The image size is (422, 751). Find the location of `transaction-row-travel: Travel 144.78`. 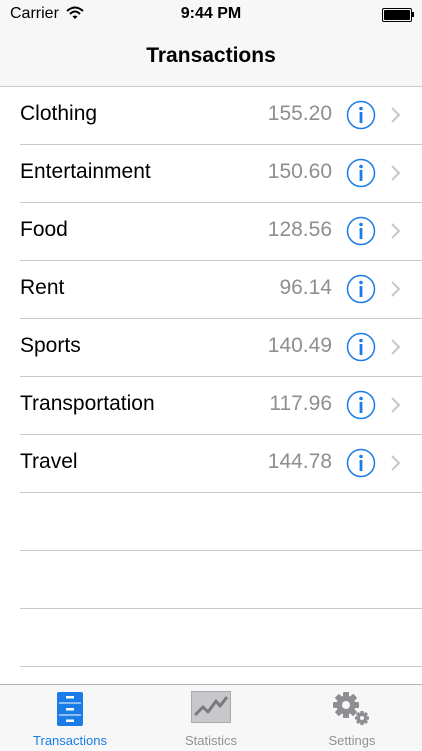

transaction-row-travel: Travel 144.78 is located at coordinates (221, 464).